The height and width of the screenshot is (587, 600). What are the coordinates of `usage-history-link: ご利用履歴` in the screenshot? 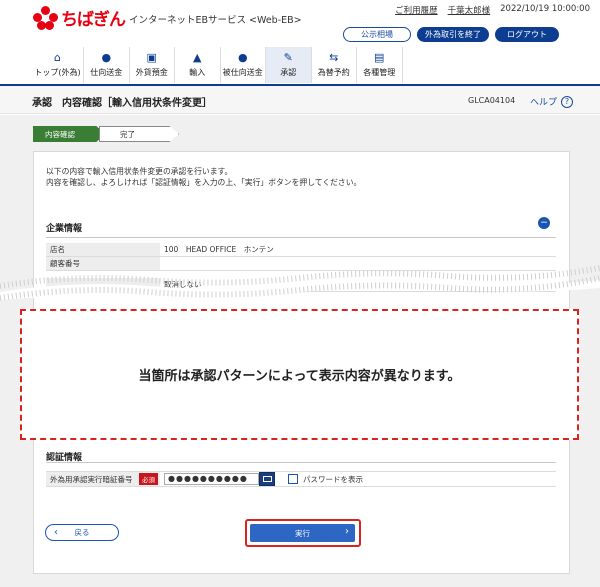 It's located at (416, 10).